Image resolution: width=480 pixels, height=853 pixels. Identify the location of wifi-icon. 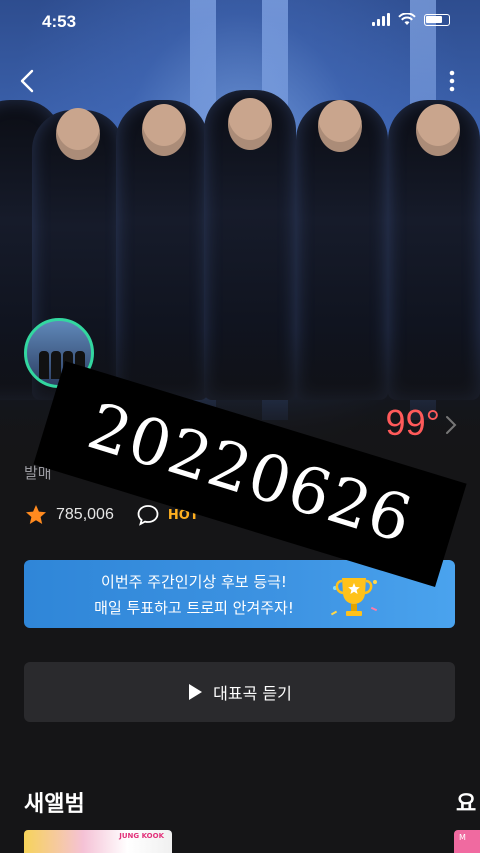
(407, 19).